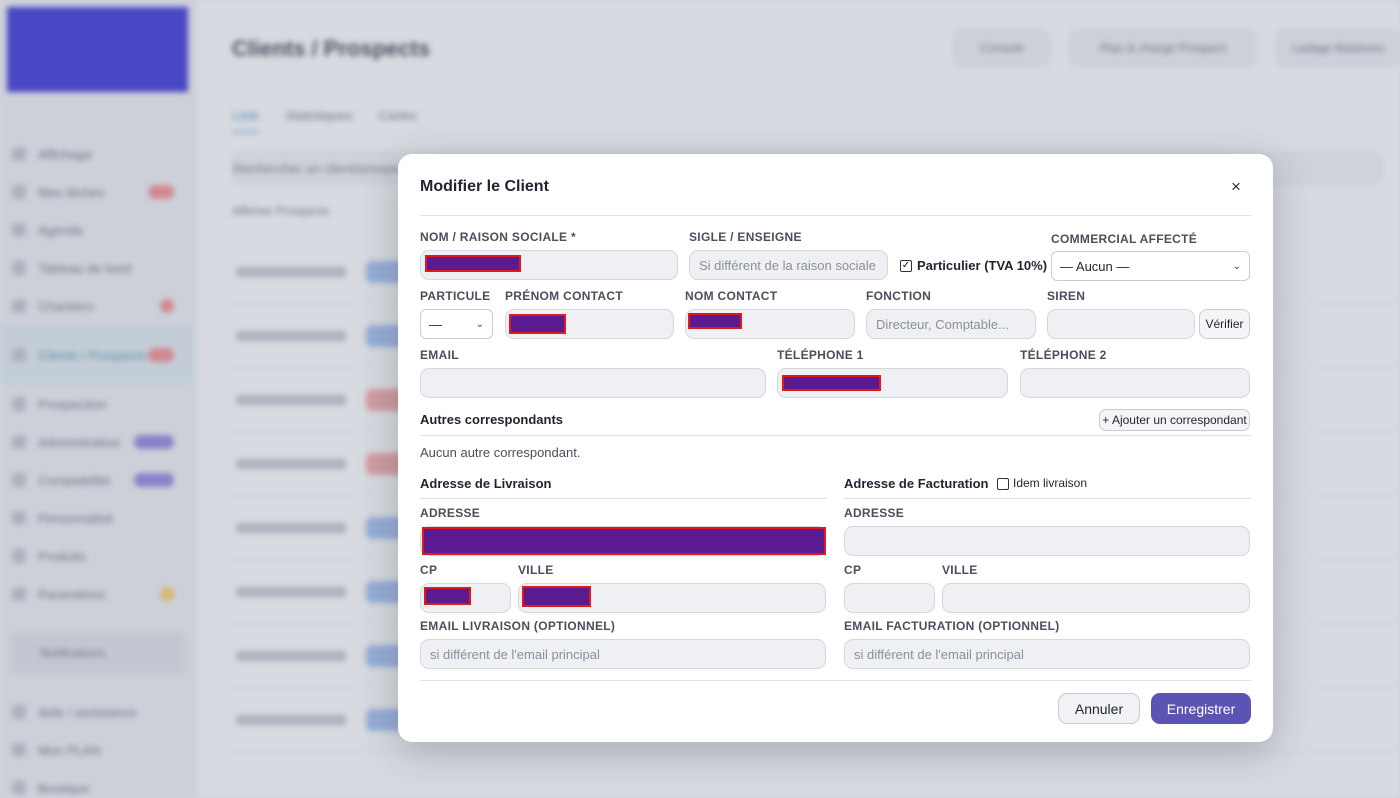  Describe the element at coordinates (1047, 654) in the screenshot. I see `facturation-email-input` at that location.